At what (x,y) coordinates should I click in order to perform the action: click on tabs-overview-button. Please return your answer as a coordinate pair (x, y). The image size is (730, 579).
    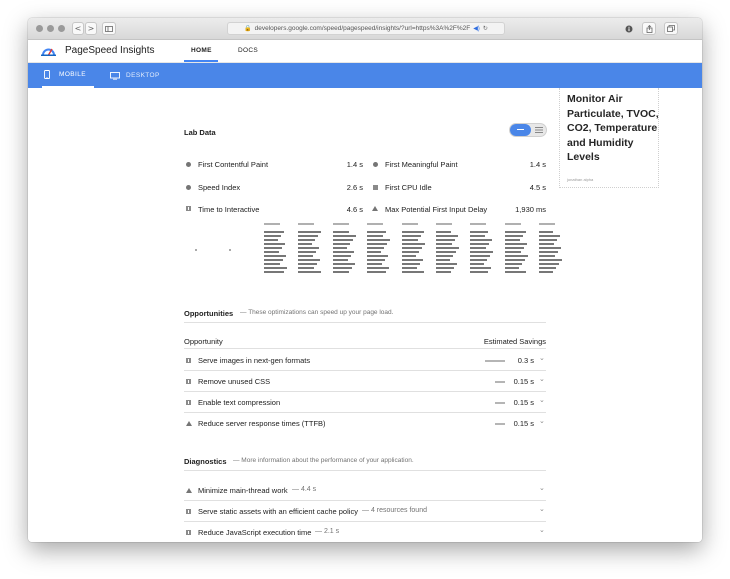
    Looking at the image, I should click on (671, 28).